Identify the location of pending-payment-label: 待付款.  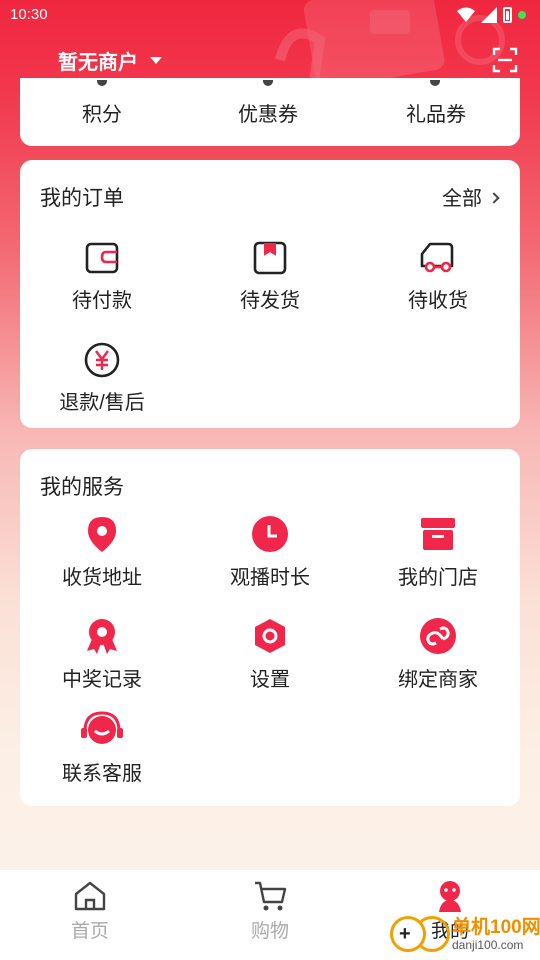
(102, 301).